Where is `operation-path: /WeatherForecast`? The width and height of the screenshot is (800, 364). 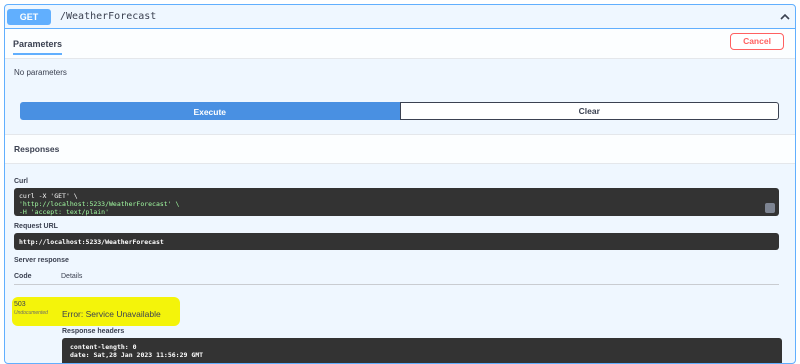
operation-path: /WeatherForecast is located at coordinates (108, 16).